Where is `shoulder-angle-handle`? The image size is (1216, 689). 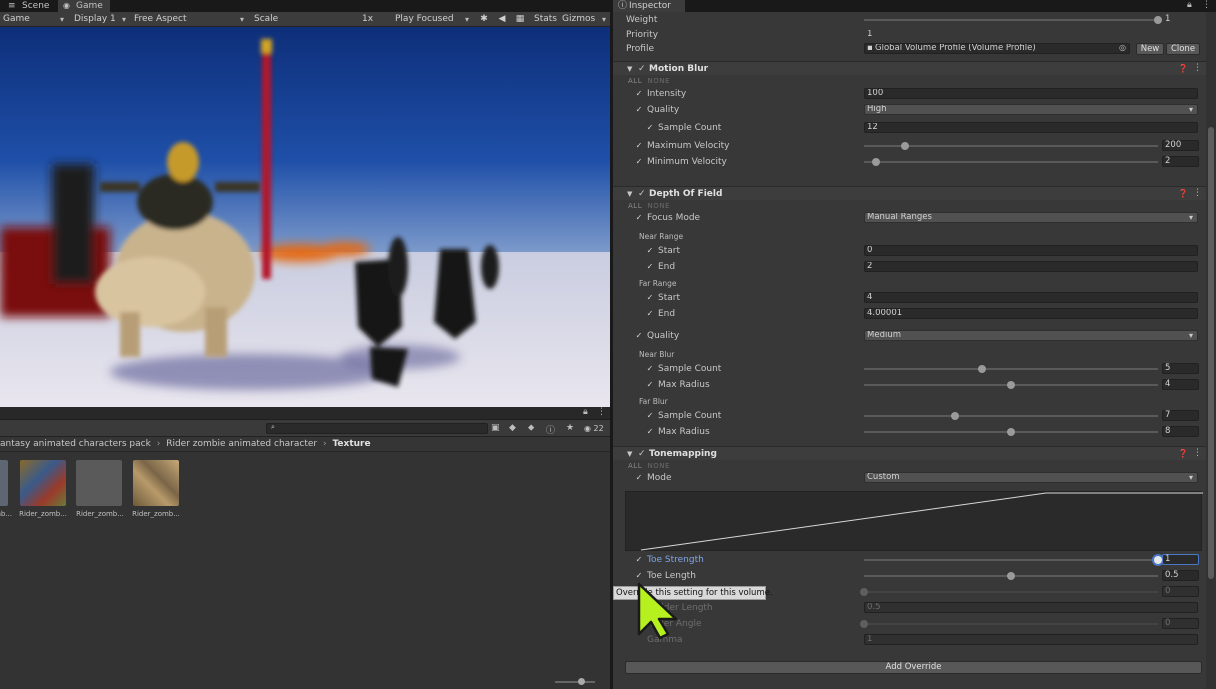
shoulder-angle-handle is located at coordinates (864, 624).